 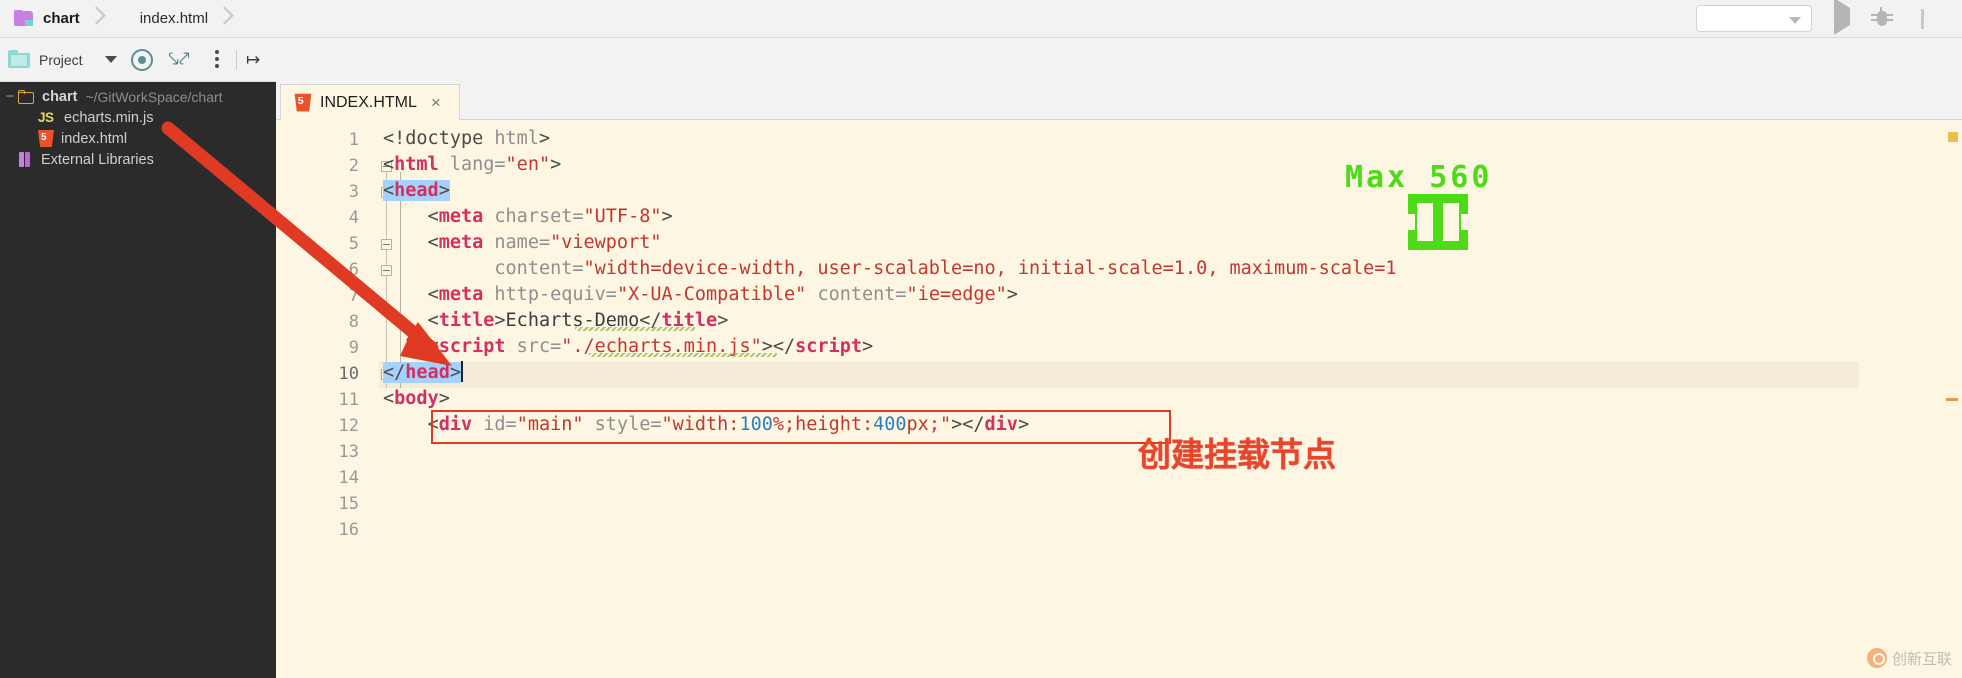 I want to click on breadcrumb-project-label: chart, so click(x=61, y=18).